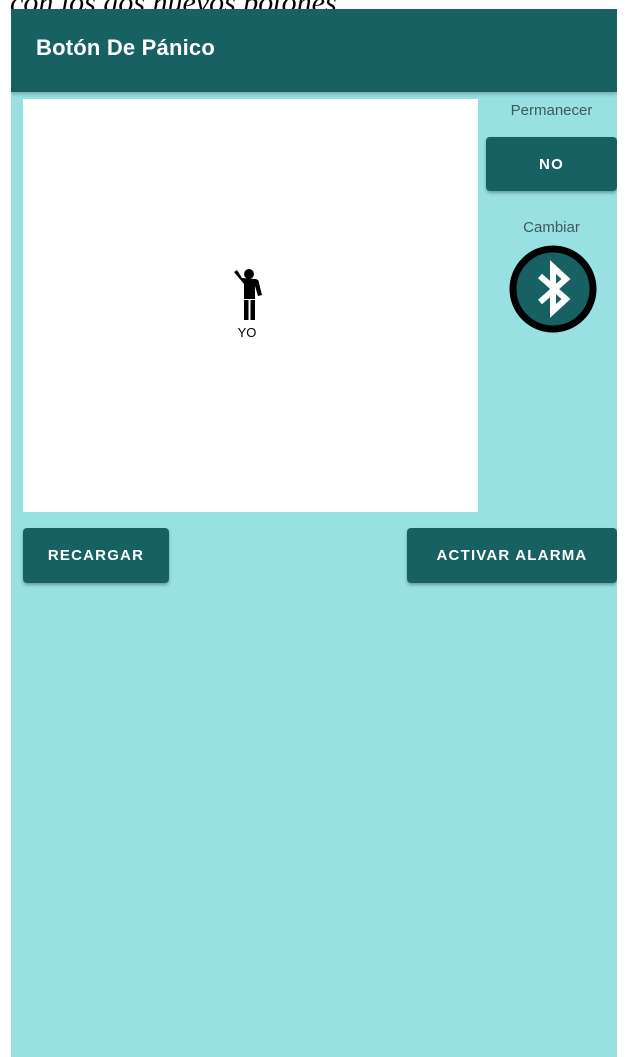 This screenshot has width=627, height=1057. What do you see at coordinates (96, 555) in the screenshot?
I see `reload-button: RECARGAR` at bounding box center [96, 555].